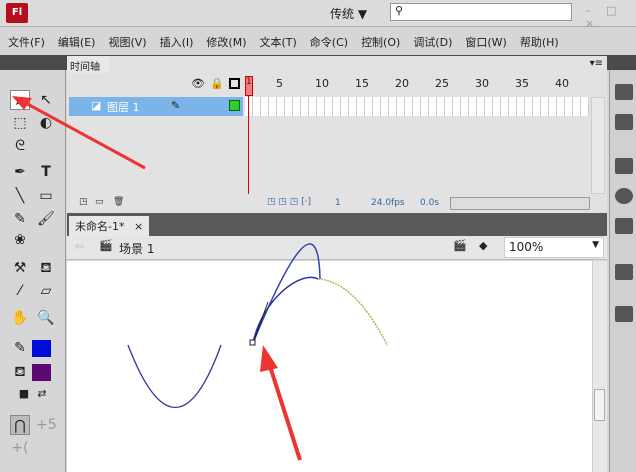  Describe the element at coordinates (99, 202) in the screenshot. I see `new-folder-icon: ▭` at that location.